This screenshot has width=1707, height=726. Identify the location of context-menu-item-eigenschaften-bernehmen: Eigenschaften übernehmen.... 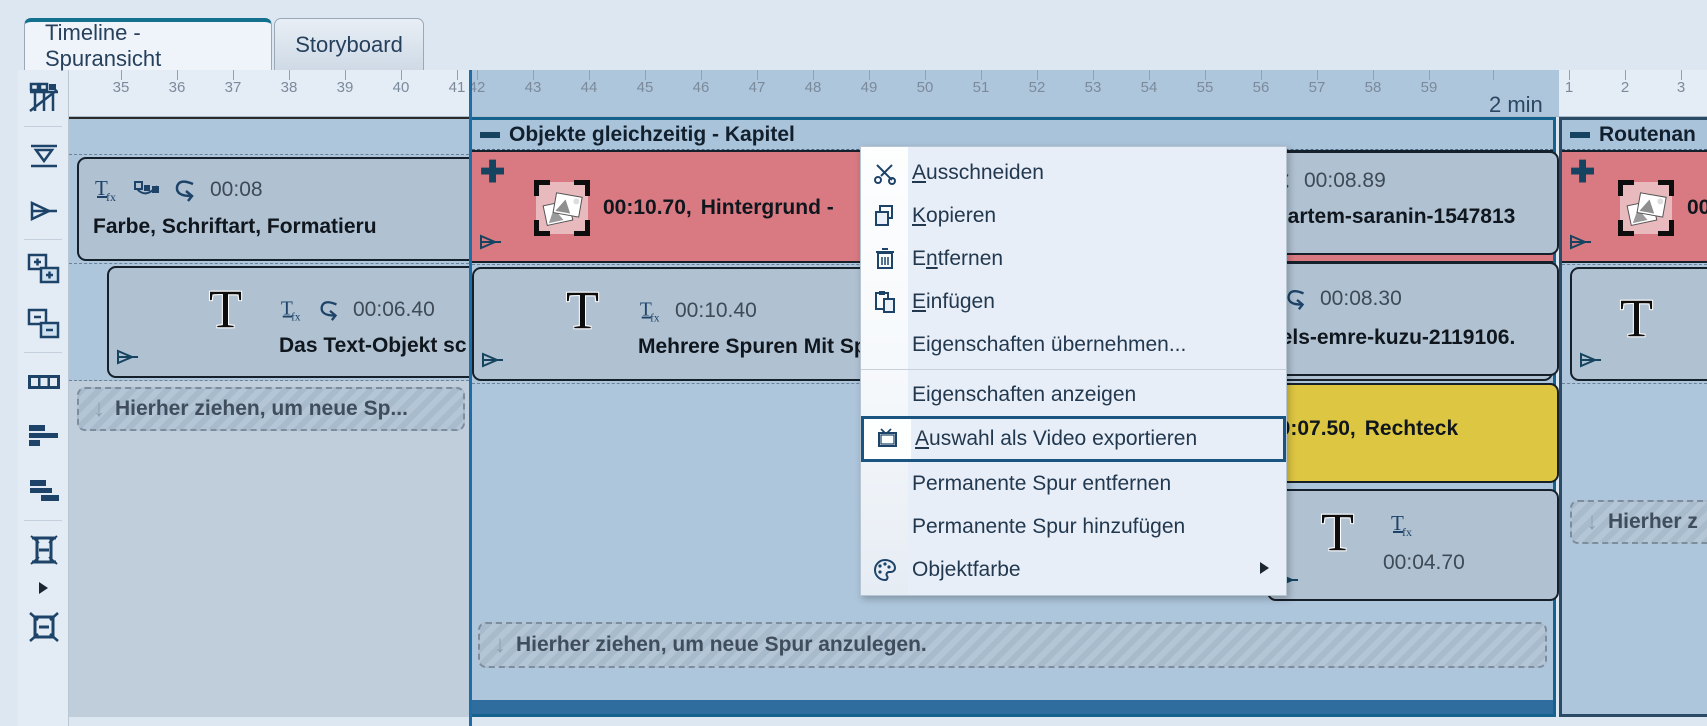
(1073, 344).